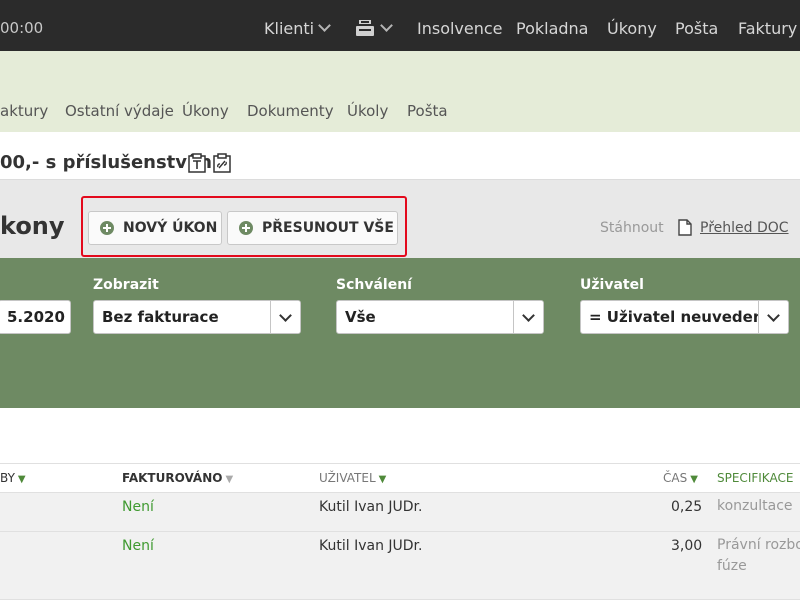  What do you see at coordinates (222, 163) in the screenshot?
I see `document-link-icon` at bounding box center [222, 163].